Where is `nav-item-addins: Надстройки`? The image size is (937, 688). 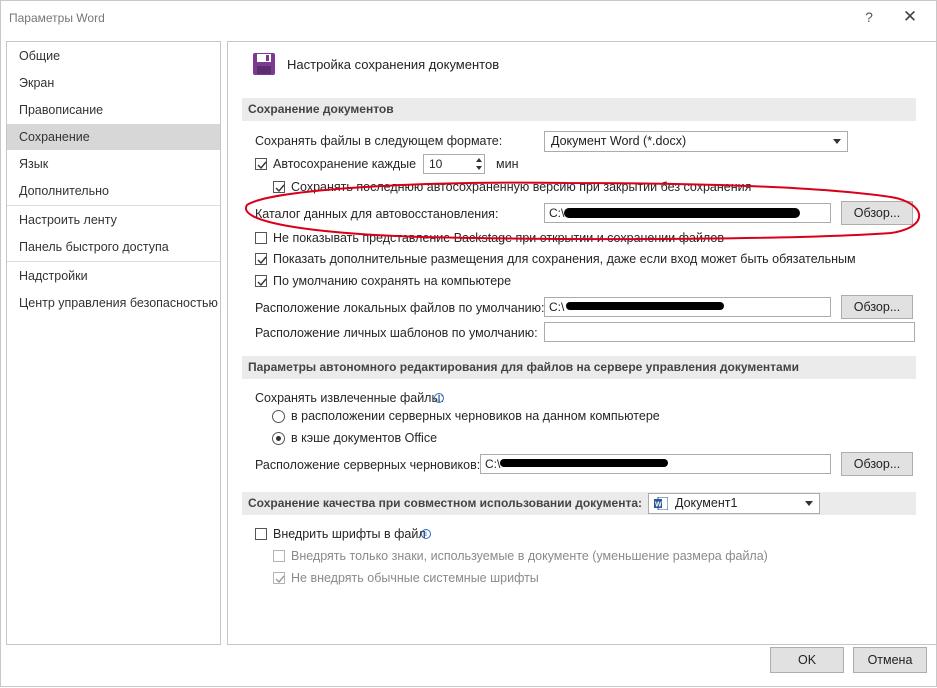 nav-item-addins: Надстройки is located at coordinates (113, 276).